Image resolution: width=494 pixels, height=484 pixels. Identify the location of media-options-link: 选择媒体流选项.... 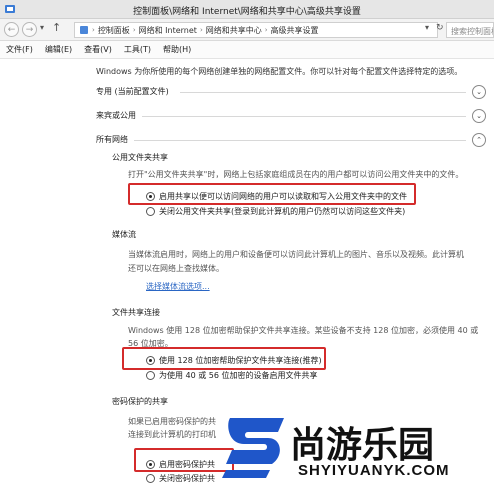
(178, 286).